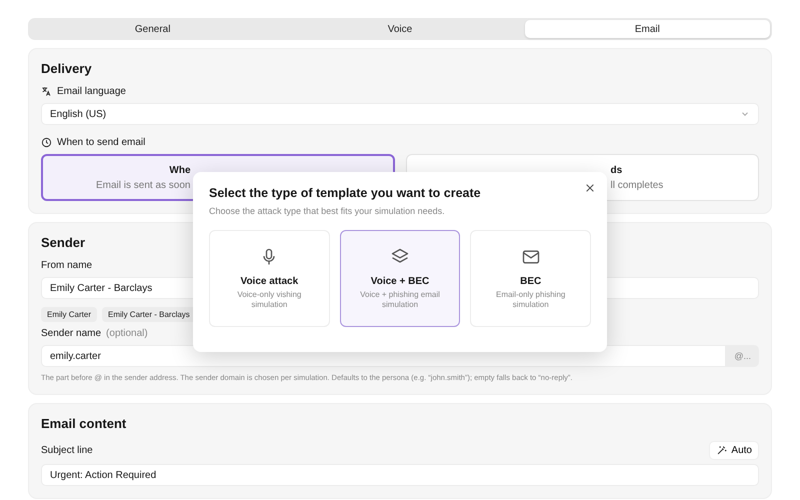  What do you see at coordinates (269, 281) in the screenshot?
I see `card-title: Voice attack` at bounding box center [269, 281].